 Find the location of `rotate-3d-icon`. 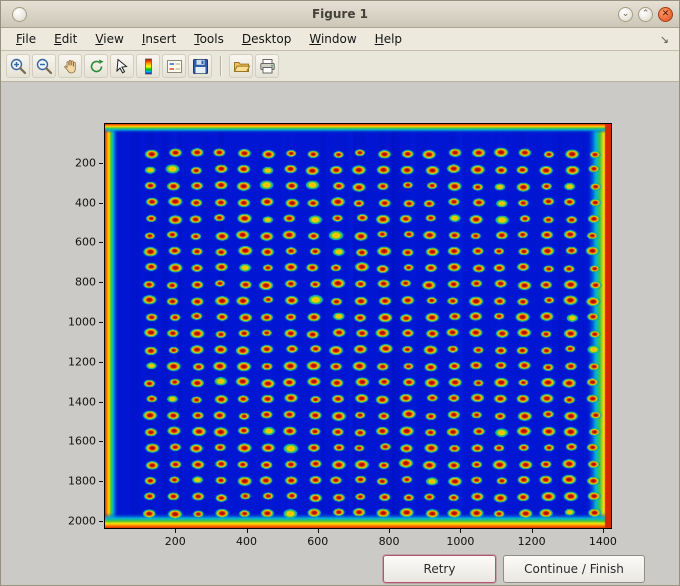

rotate-3d-icon is located at coordinates (96, 65).